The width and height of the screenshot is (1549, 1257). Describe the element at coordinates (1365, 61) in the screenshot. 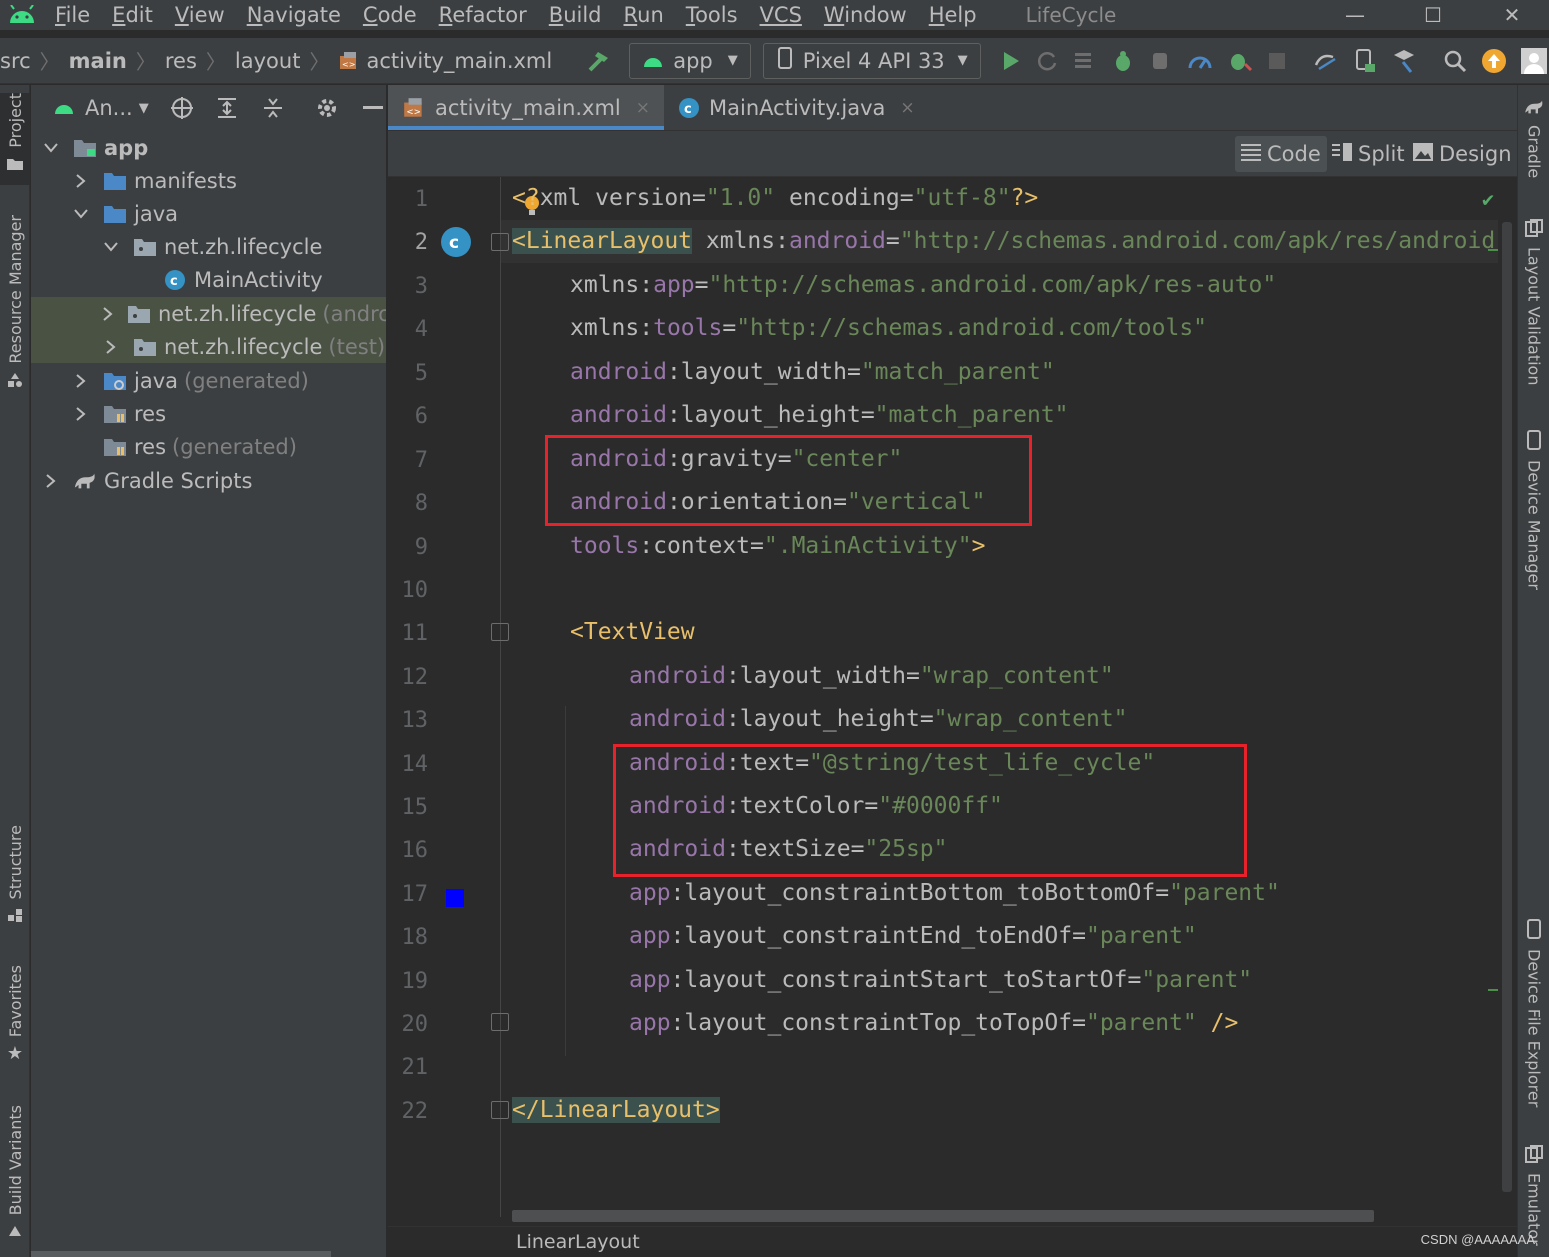

I see `device-manager-icon` at that location.